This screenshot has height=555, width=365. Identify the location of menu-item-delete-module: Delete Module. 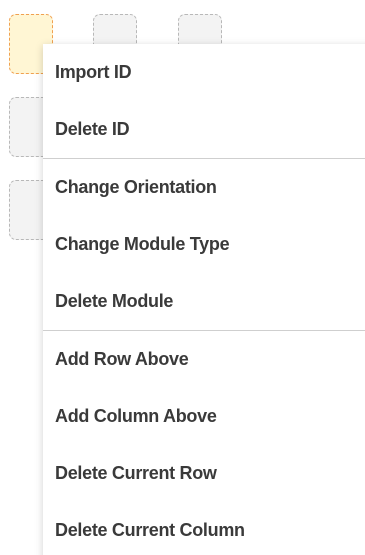
(204, 301).